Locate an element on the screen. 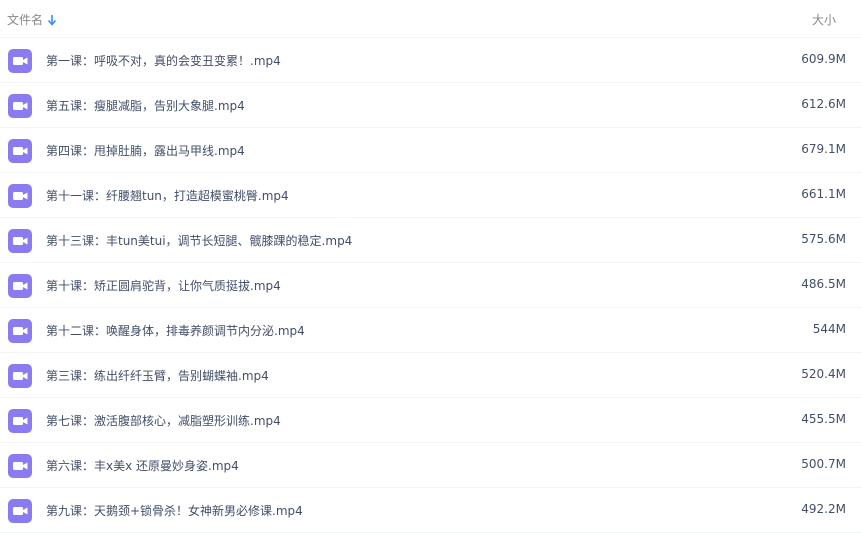  file-size: 609.9M is located at coordinates (823, 59).